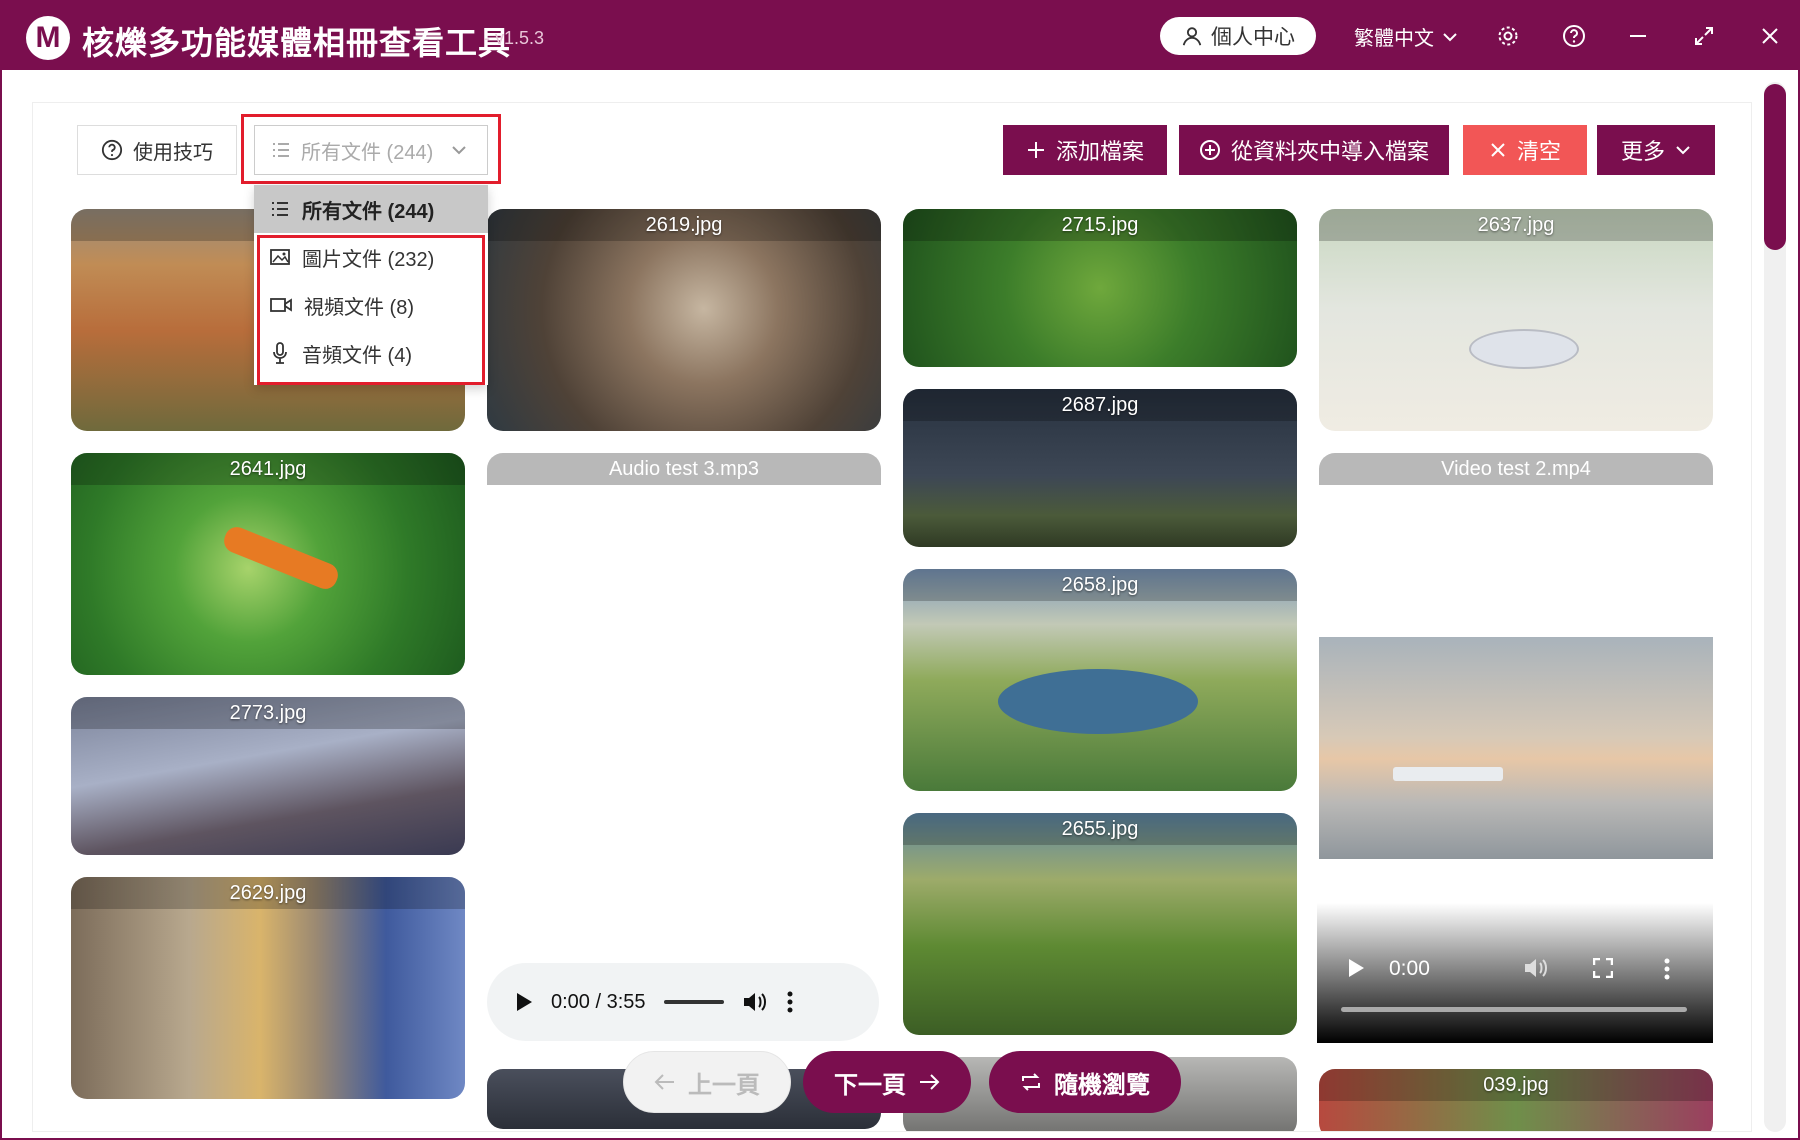 The width and height of the screenshot is (1800, 1140). Describe the element at coordinates (684, 469) in the screenshot. I see `audio-title: Audio test 3.mp3` at that location.